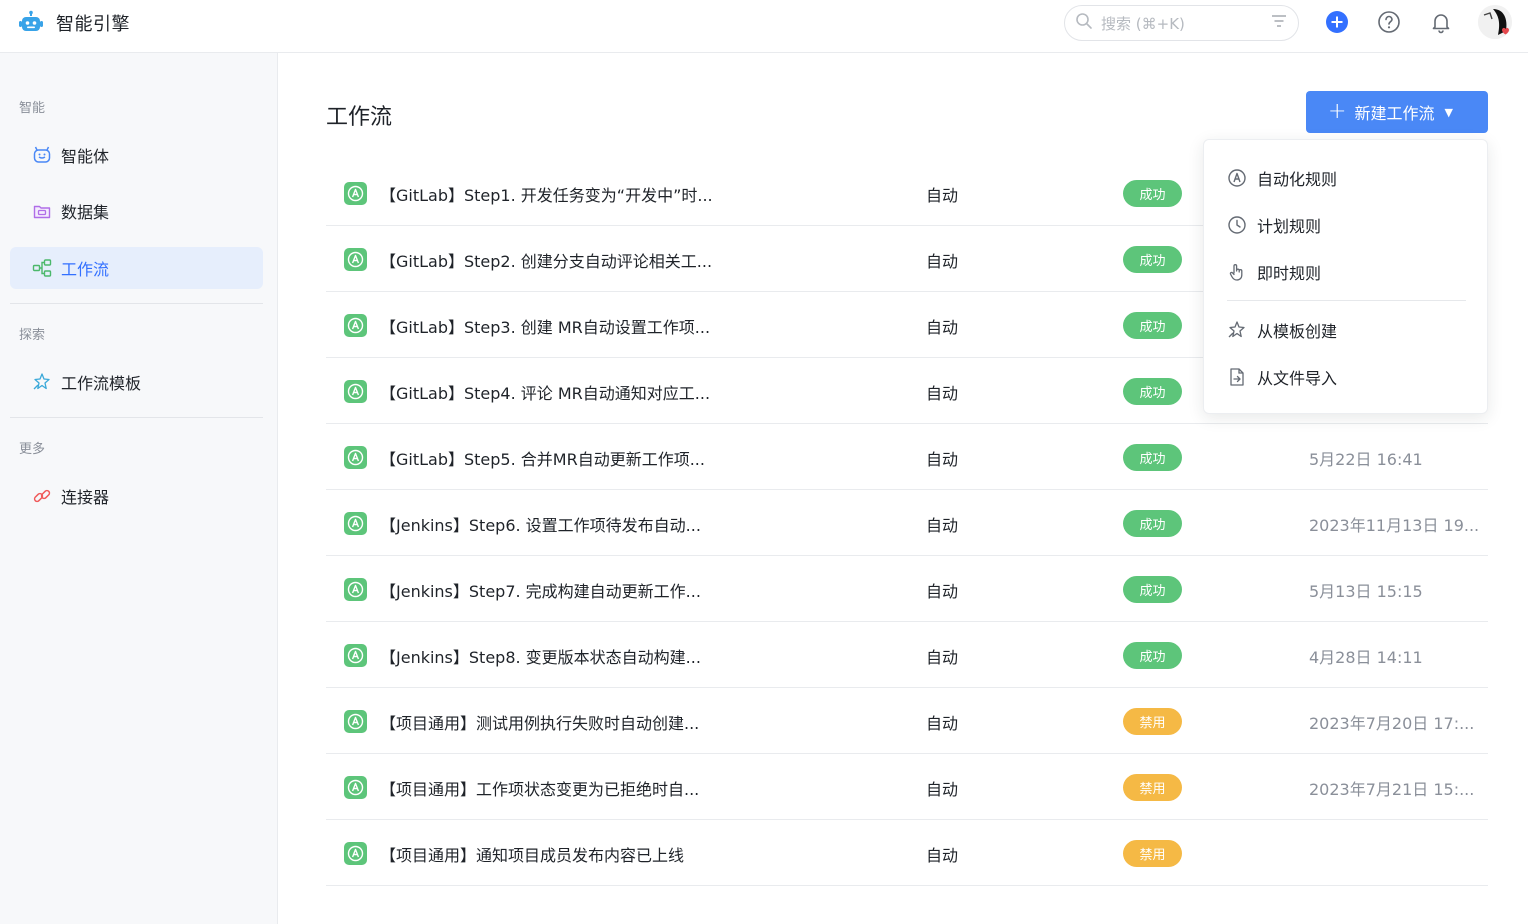  I want to click on menu-item-label: 从文件导入, so click(1297, 378).